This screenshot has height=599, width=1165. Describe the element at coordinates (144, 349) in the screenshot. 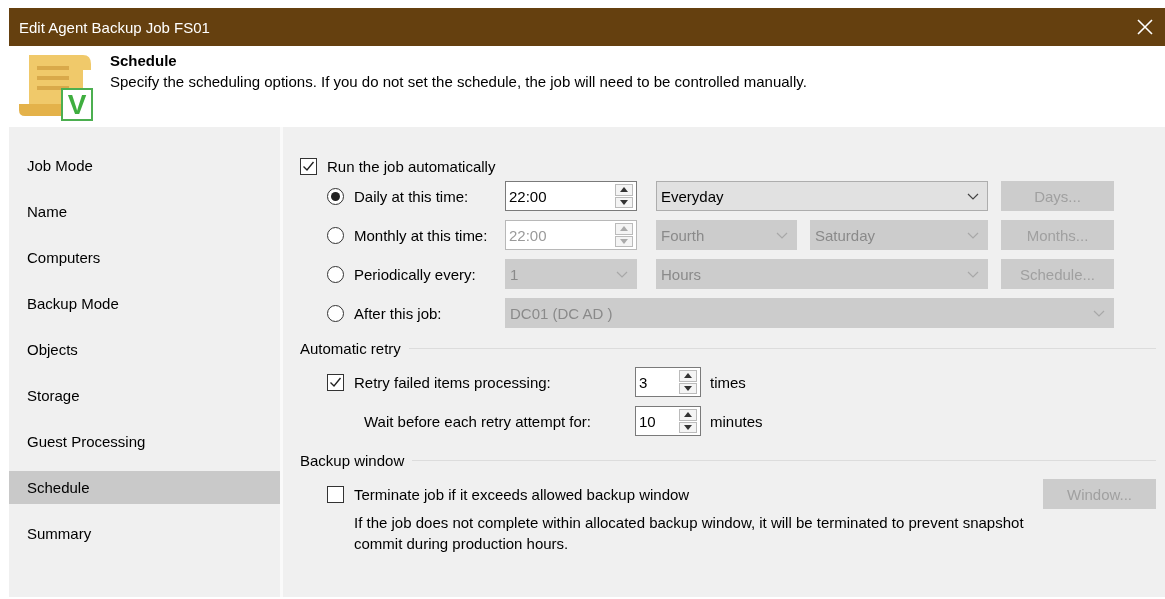

I see `sidebar-item: Objects` at that location.